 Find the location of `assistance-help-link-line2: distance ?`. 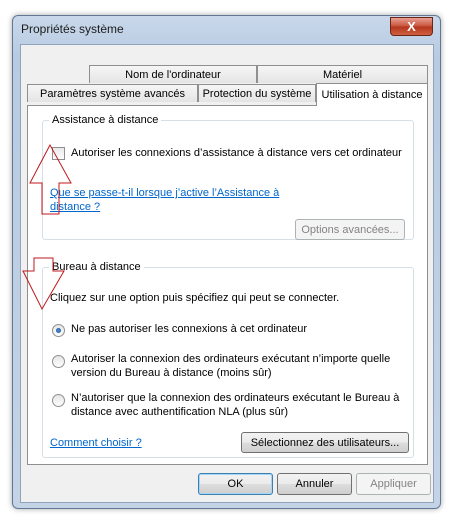

assistance-help-link-line2: distance ? is located at coordinates (75, 207).